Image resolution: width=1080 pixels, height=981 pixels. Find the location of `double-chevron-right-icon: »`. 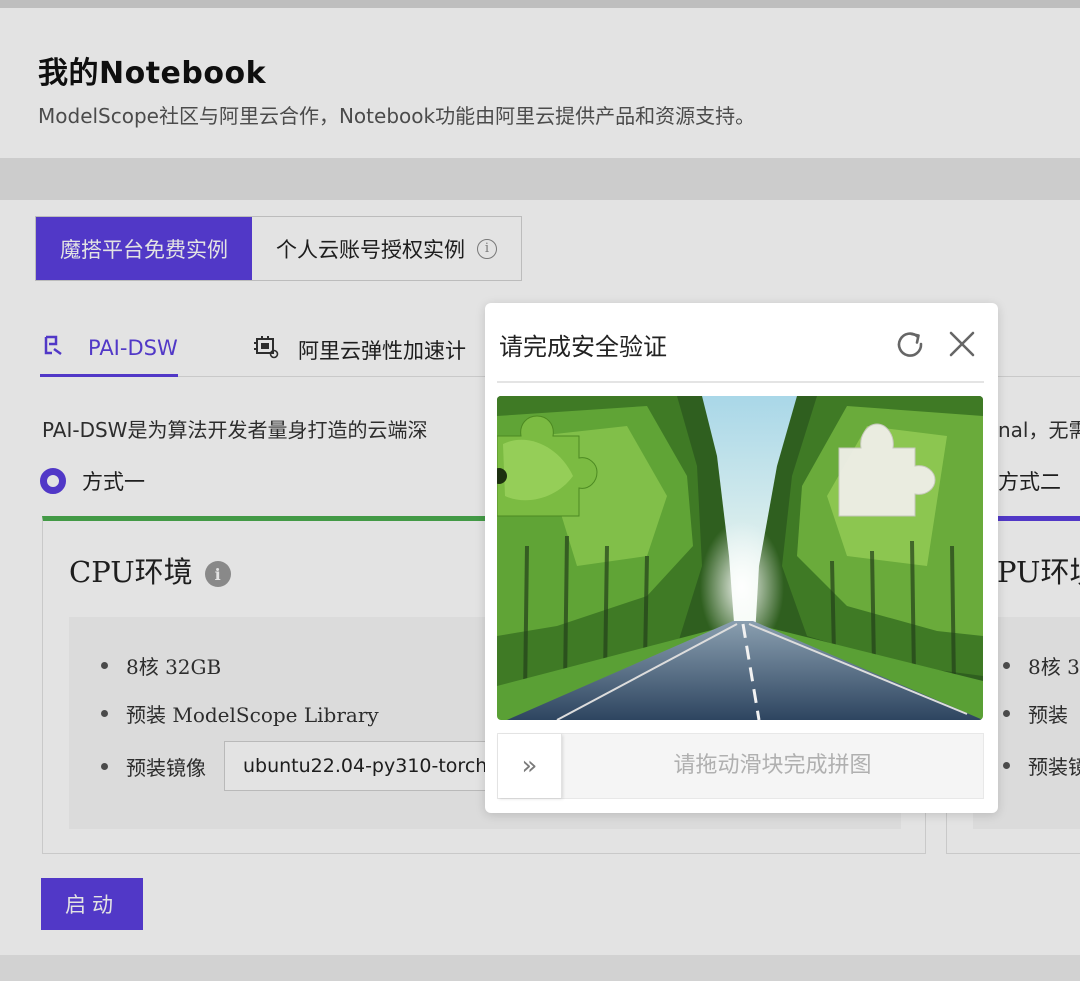

double-chevron-right-icon: » is located at coordinates (529, 766).